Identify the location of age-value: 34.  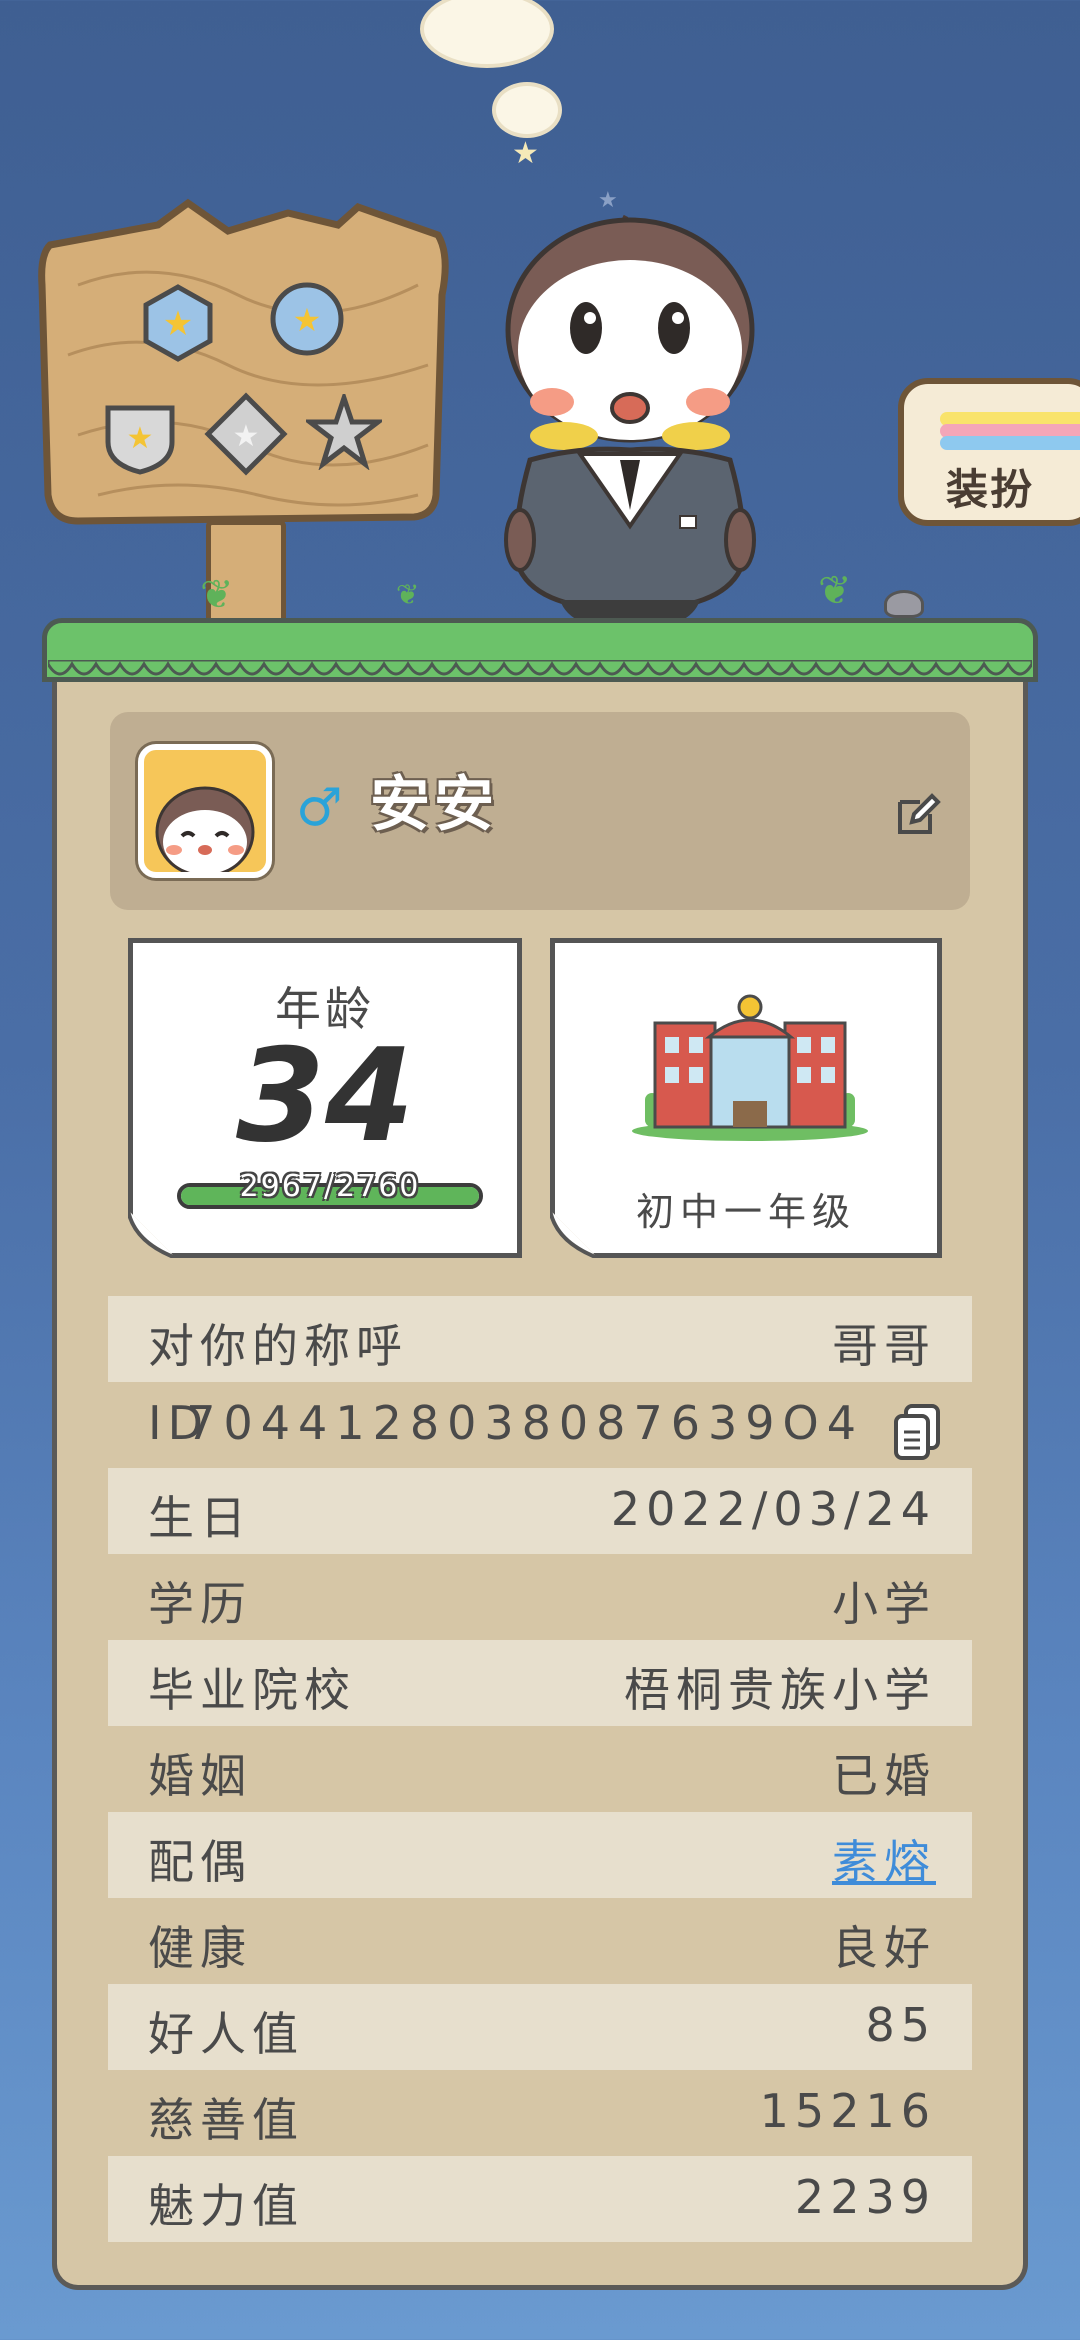
(325, 1096).